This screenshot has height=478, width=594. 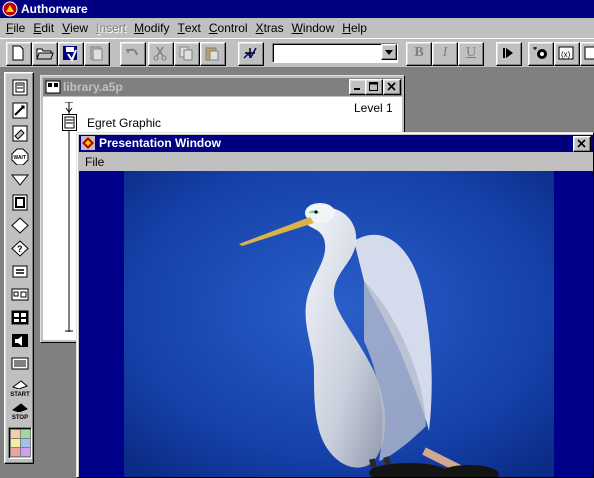 I want to click on close-icon, so click(x=391, y=86).